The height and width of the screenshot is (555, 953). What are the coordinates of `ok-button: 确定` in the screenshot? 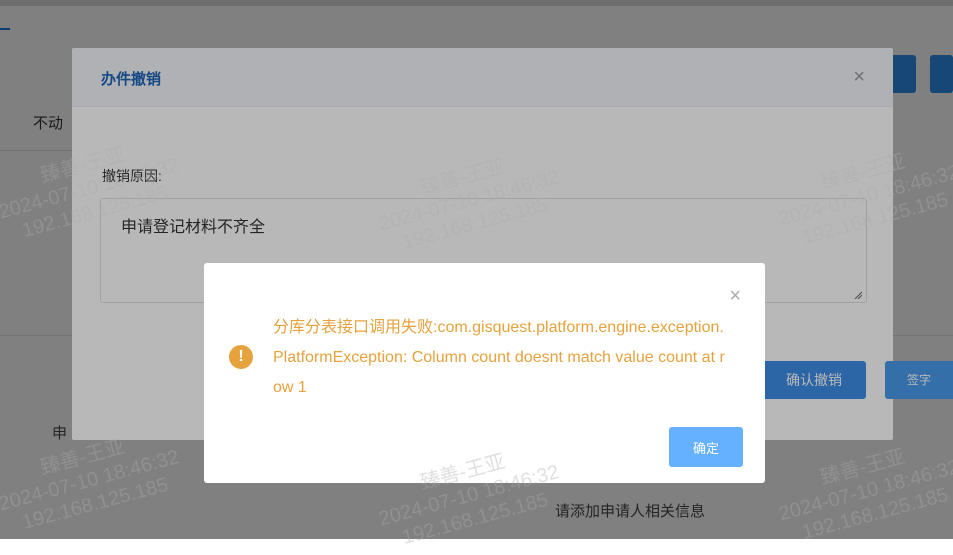 It's located at (706, 447).